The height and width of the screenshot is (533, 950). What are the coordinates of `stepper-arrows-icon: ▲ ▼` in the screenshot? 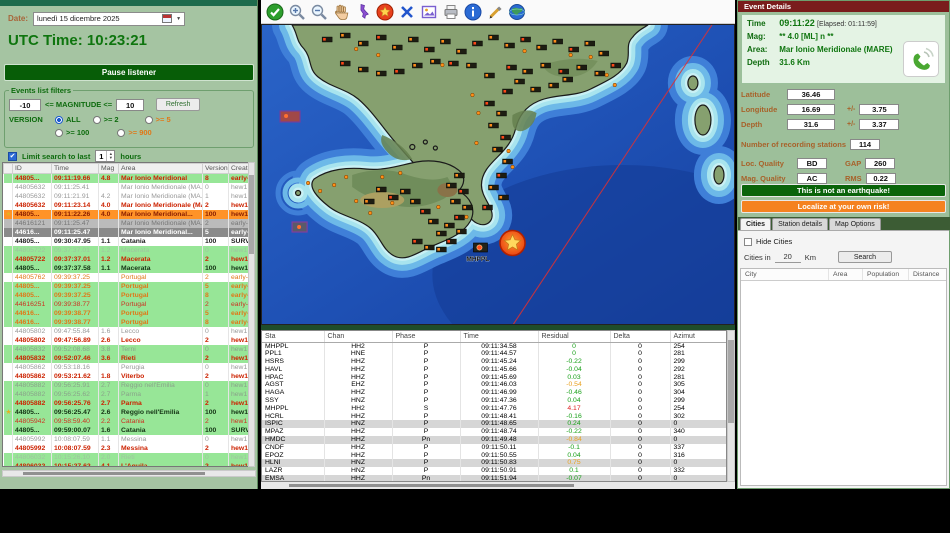 It's located at (110, 156).